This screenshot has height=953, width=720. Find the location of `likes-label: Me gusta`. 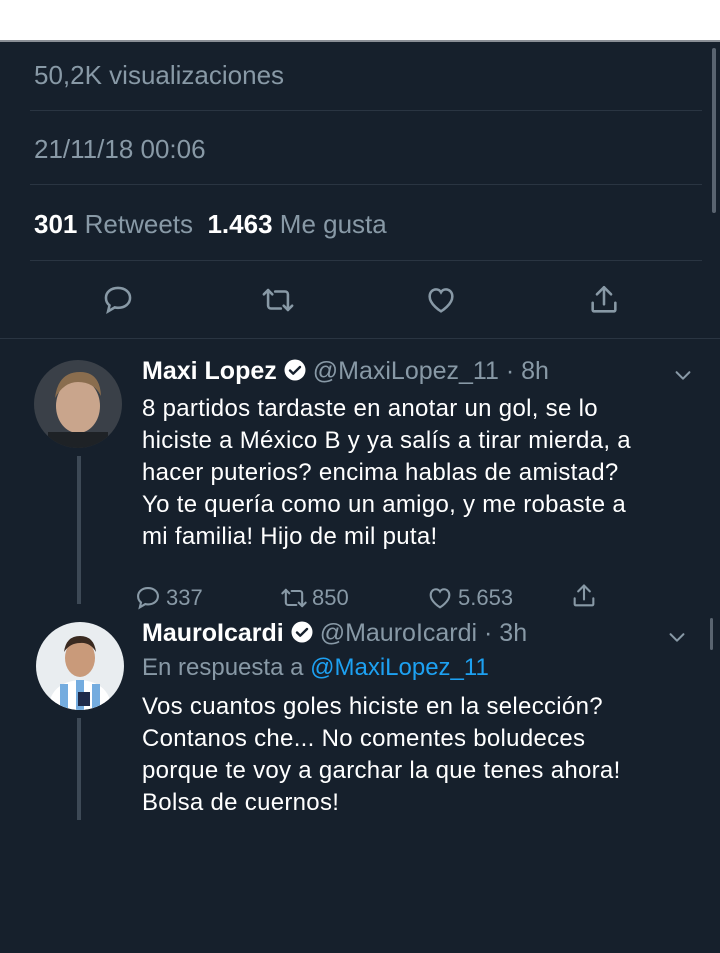

likes-label: Me gusta is located at coordinates (333, 224).